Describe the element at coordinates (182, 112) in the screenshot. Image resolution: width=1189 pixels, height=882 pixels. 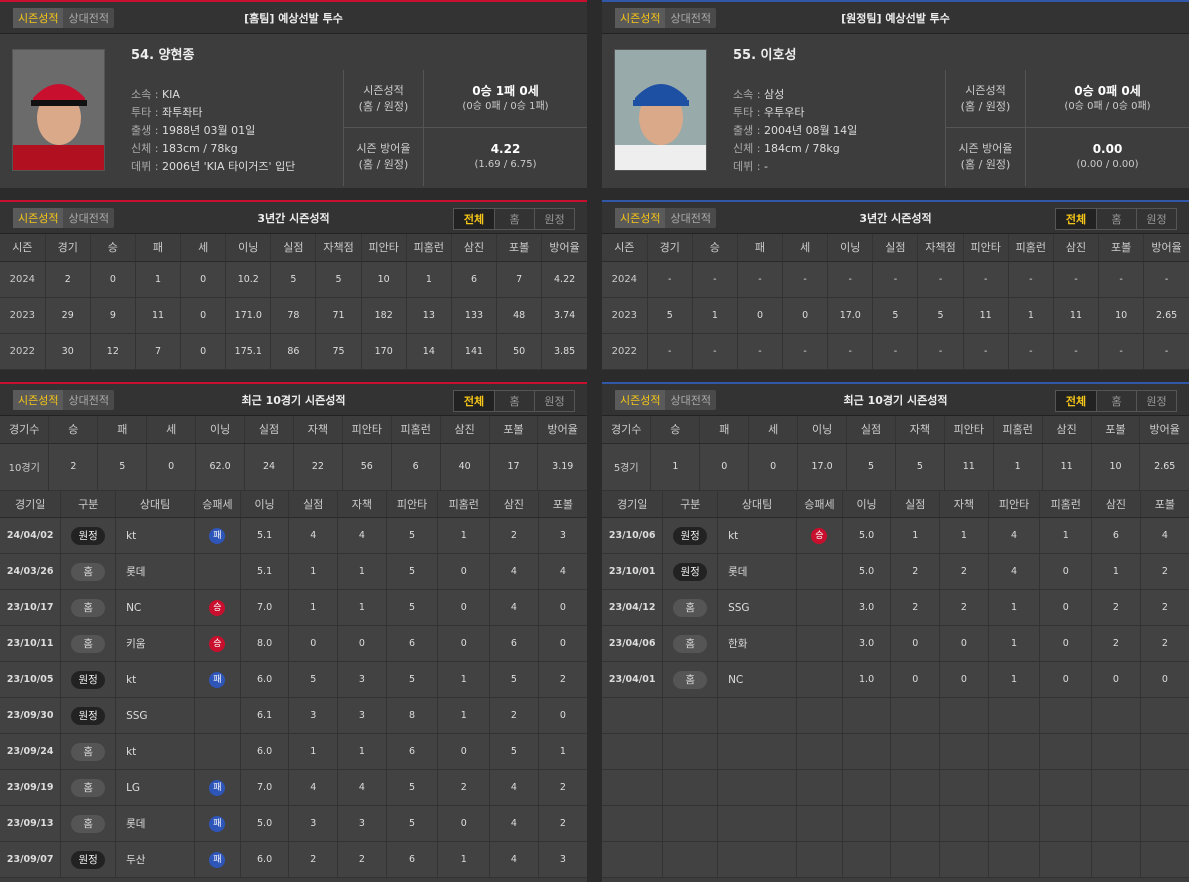
I see `info-value: 좌투좌타` at that location.